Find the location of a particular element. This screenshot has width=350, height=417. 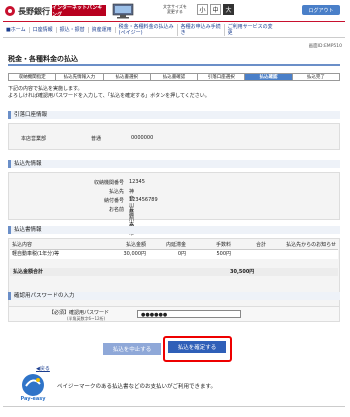

section-heading-payee: 払込先情報 is located at coordinates (174, 164).